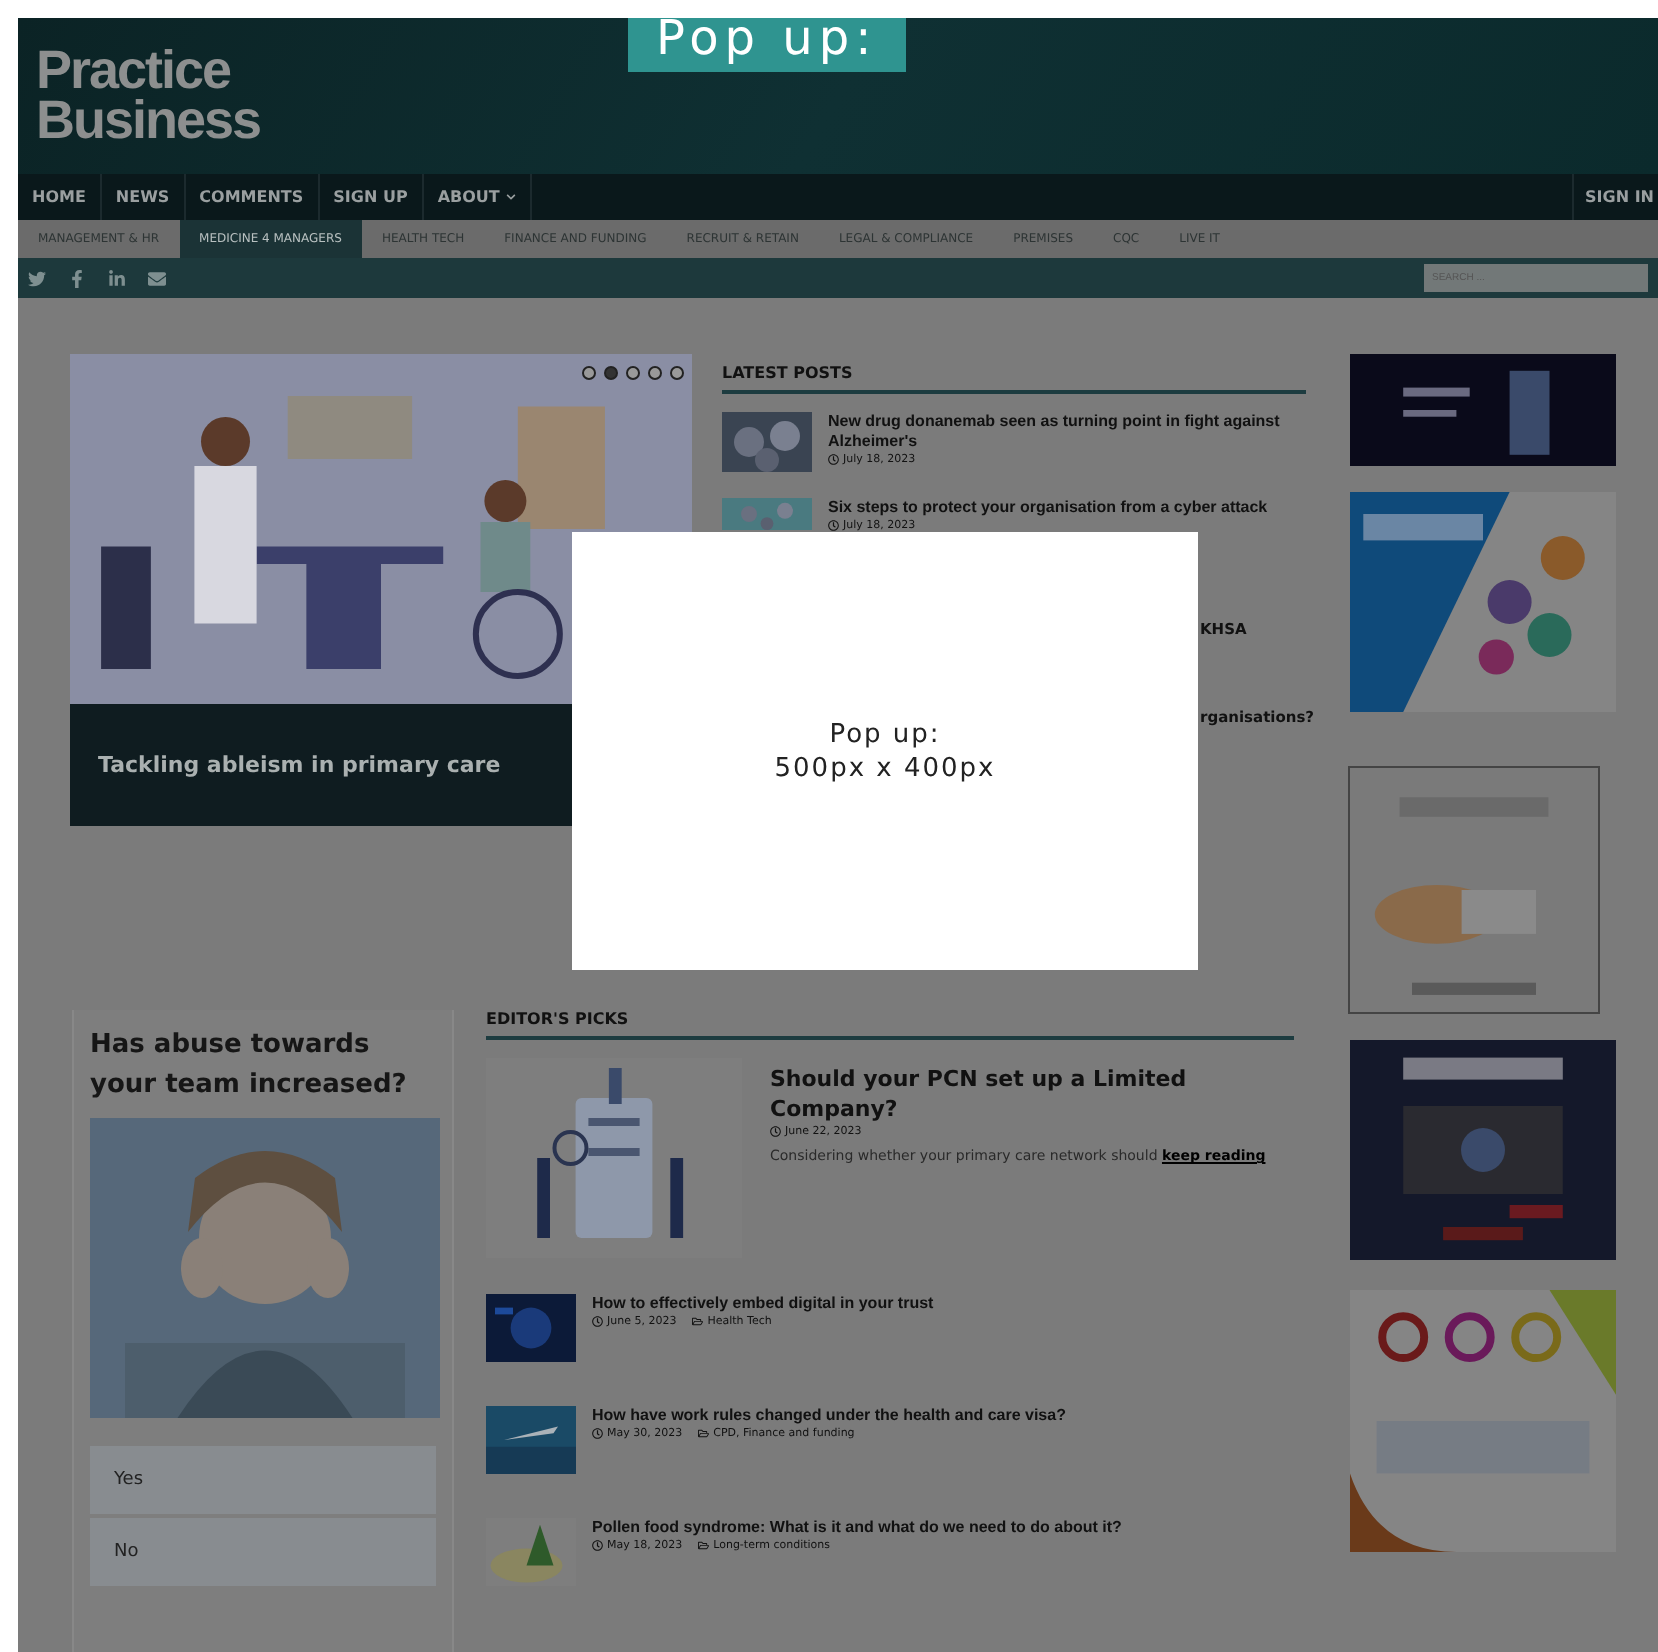 This screenshot has width=1658, height=1652. I want to click on popup-text: Pop up:, so click(885, 734).